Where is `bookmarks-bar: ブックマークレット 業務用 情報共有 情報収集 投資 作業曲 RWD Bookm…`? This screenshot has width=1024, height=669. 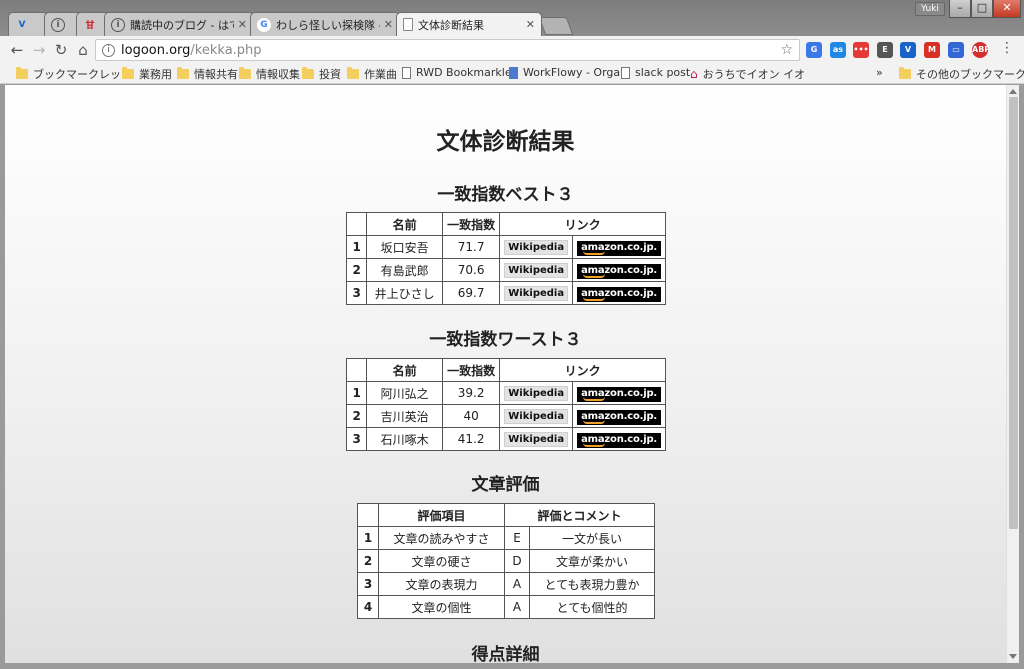
bookmarks-bar: ブックマークレット 業務用 情報共有 情報収集 投資 作業曲 RWD Bookm… is located at coordinates (512, 74).